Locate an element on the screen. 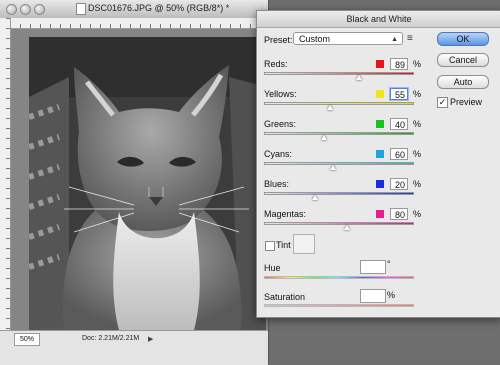  reds-color-swatch is located at coordinates (380, 64).